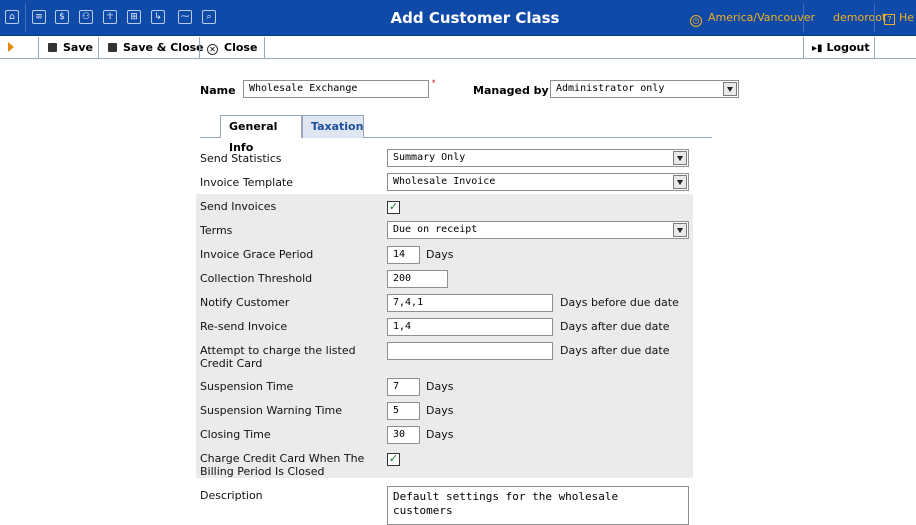 The width and height of the screenshot is (916, 525). I want to click on tab-general-info: General Info, so click(261, 134).